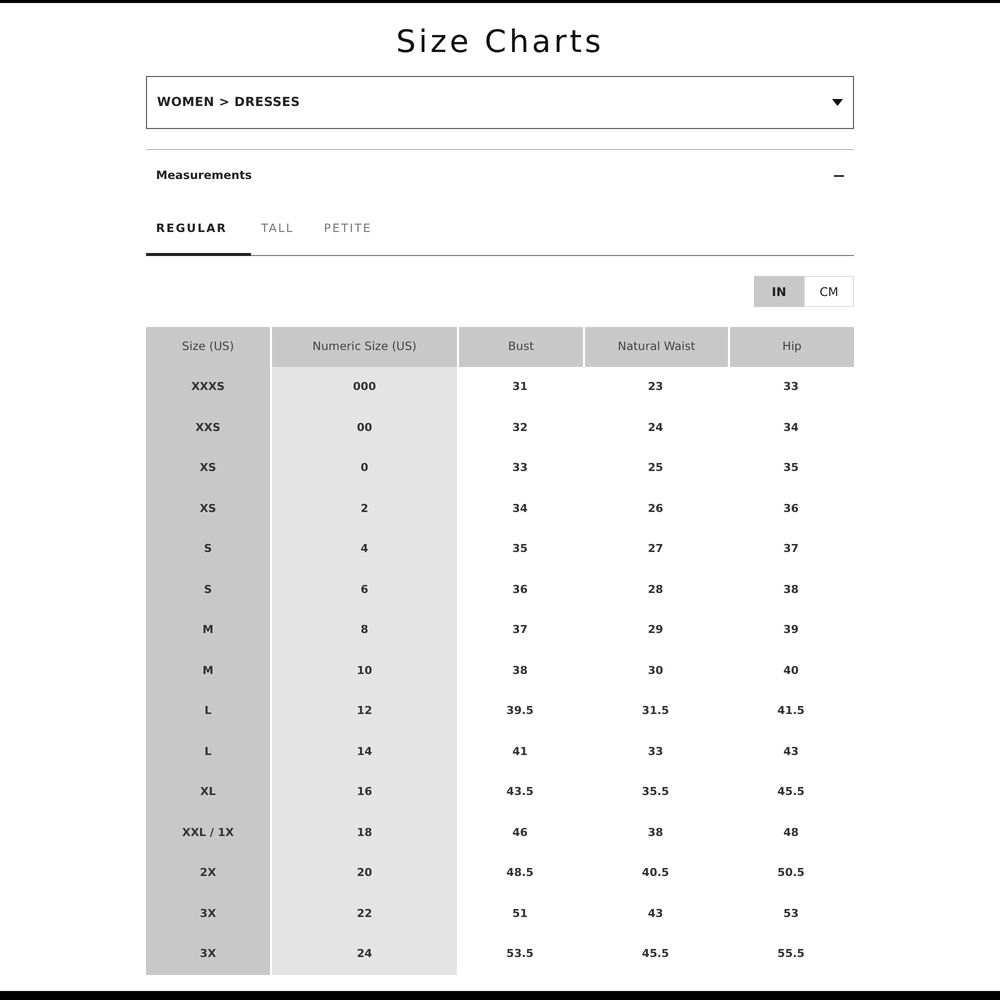 The image size is (1000, 1000). Describe the element at coordinates (208, 873) in the screenshot. I see `table-cell: 2X` at that location.